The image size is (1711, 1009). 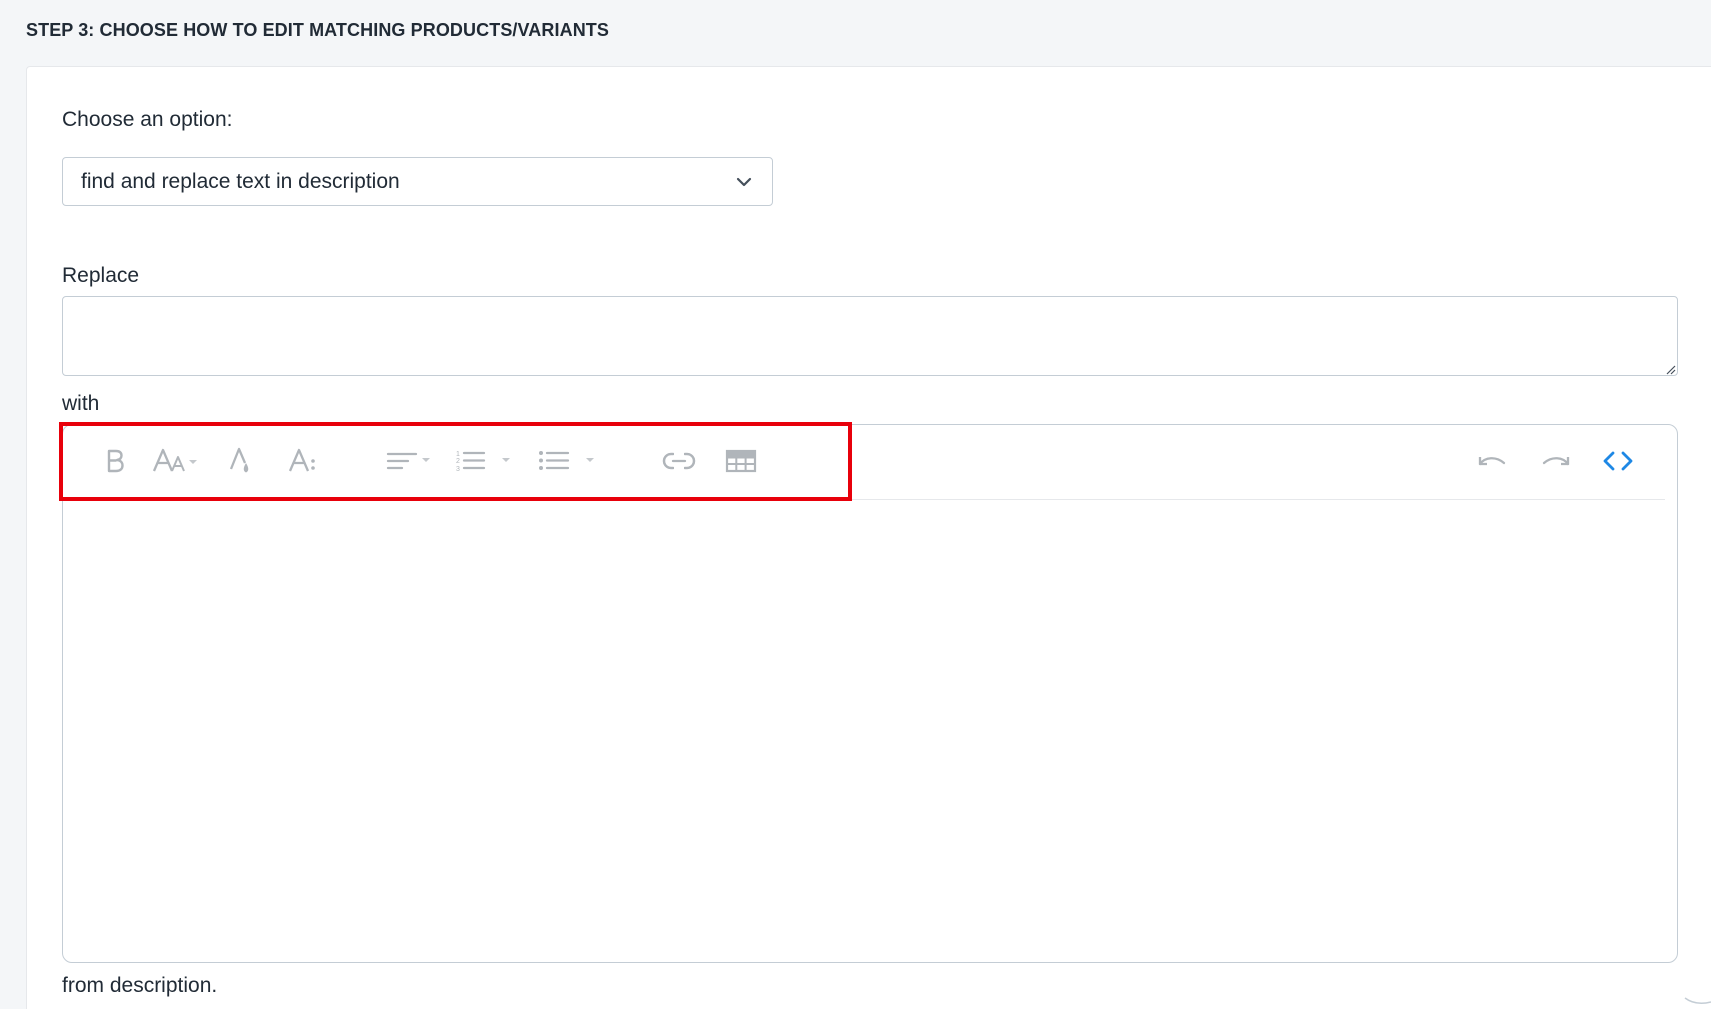 I want to click on code-view-icon, so click(x=1618, y=461).